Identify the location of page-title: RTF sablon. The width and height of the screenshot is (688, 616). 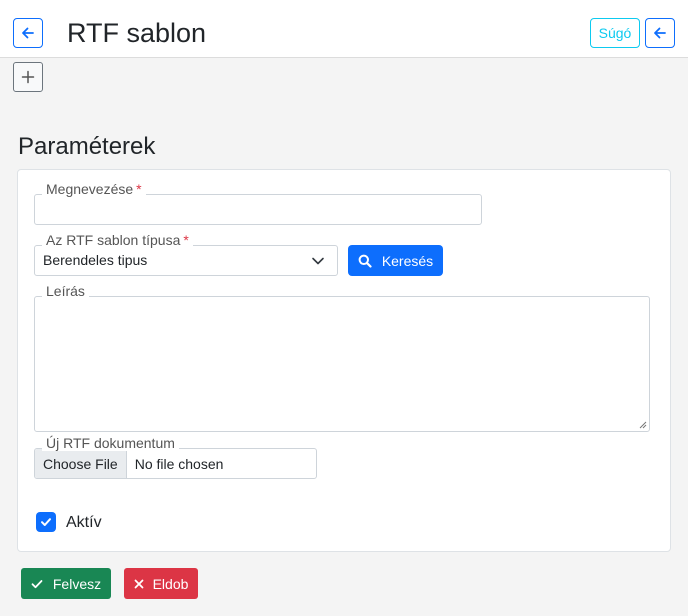
(137, 33).